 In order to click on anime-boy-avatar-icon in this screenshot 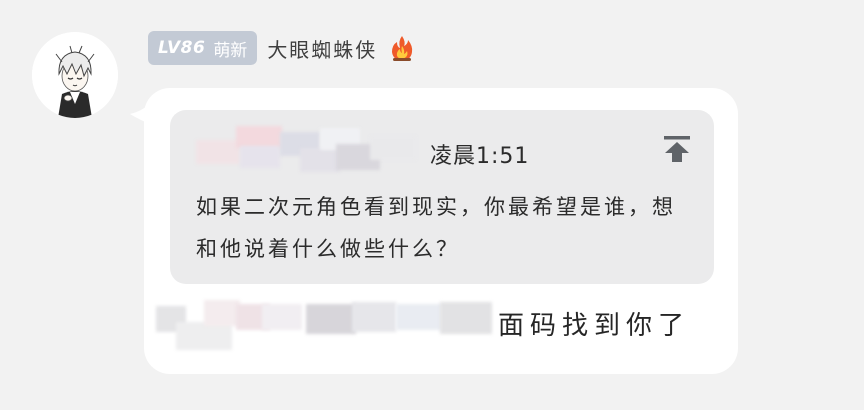, I will do `click(75, 75)`.